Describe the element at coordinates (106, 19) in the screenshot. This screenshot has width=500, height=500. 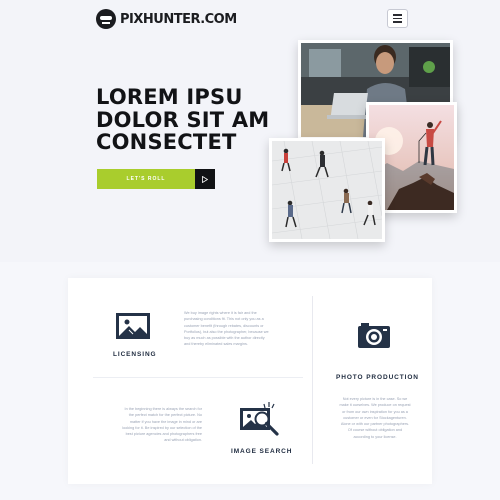
I see `logo-face-icon` at that location.